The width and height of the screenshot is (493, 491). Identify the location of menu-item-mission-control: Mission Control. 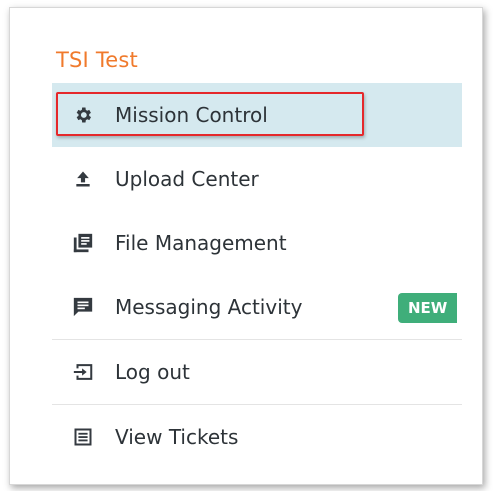
(257, 115).